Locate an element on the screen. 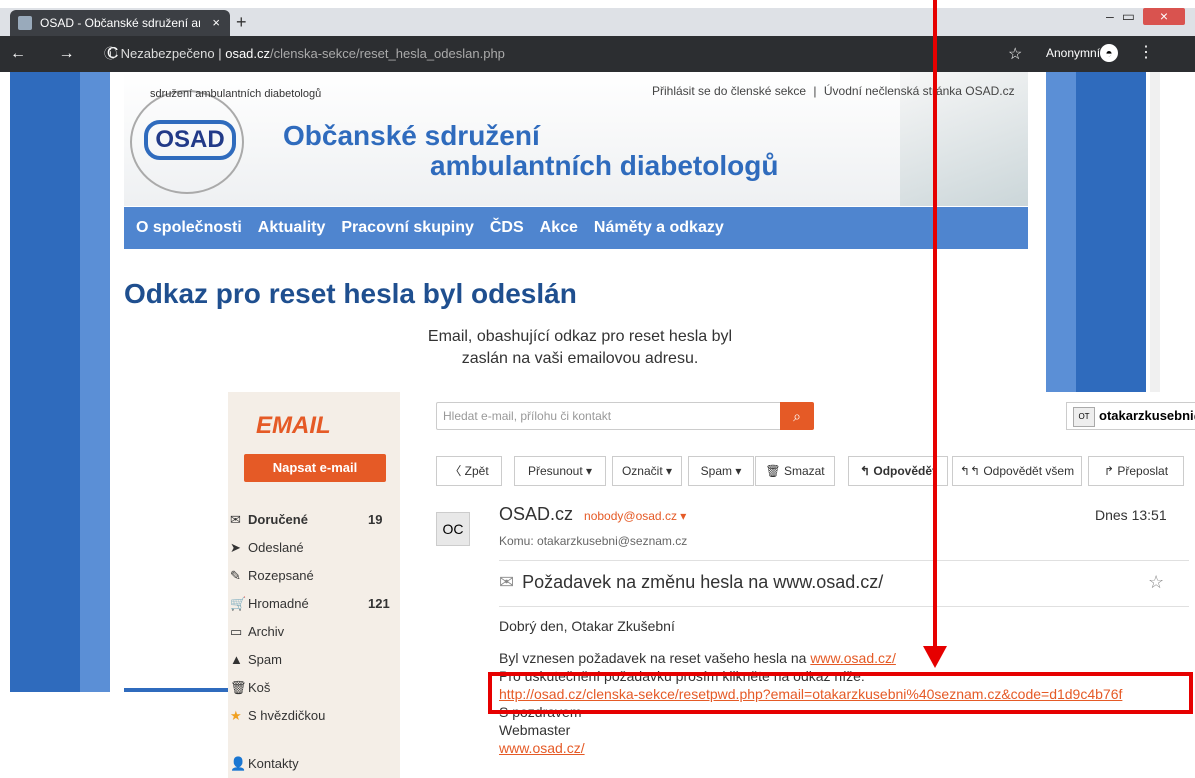  nav-item-cds: ČDS is located at coordinates (507, 228).